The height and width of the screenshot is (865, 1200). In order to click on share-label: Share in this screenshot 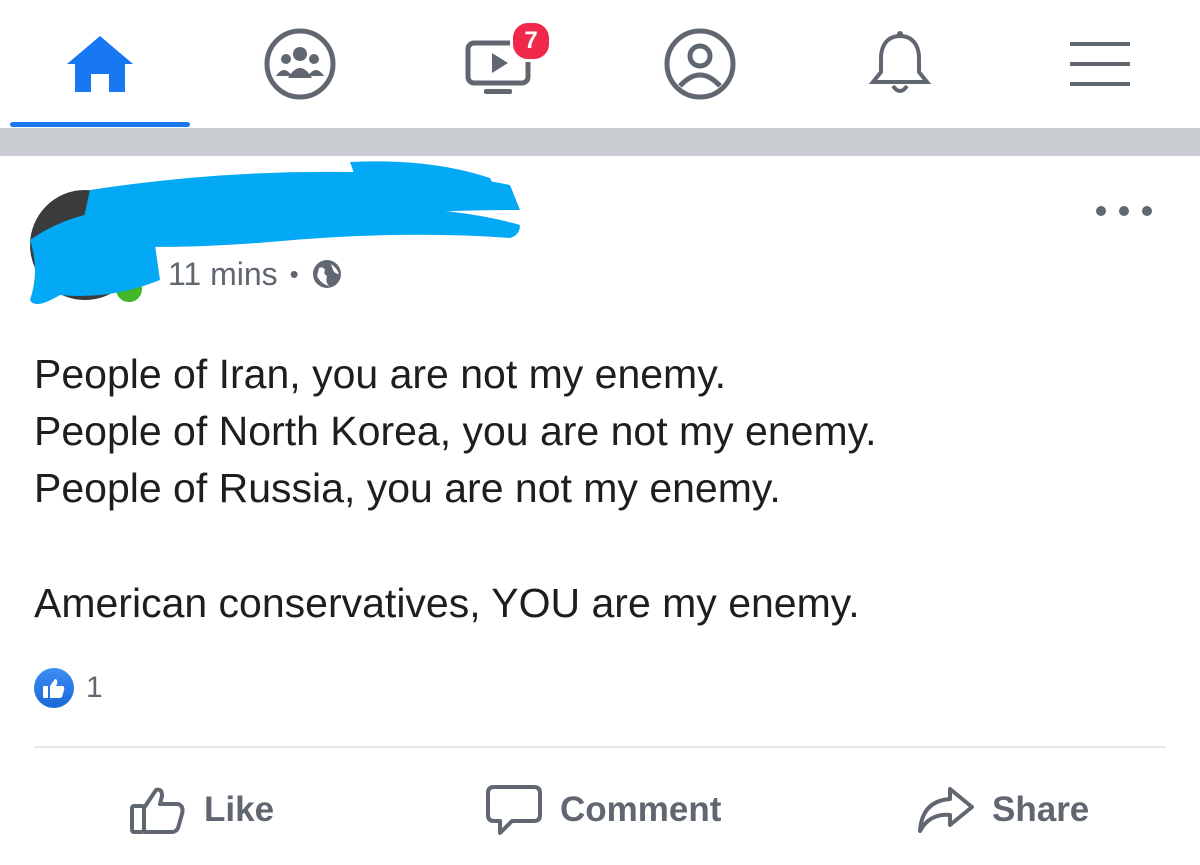, I will do `click(1041, 809)`.